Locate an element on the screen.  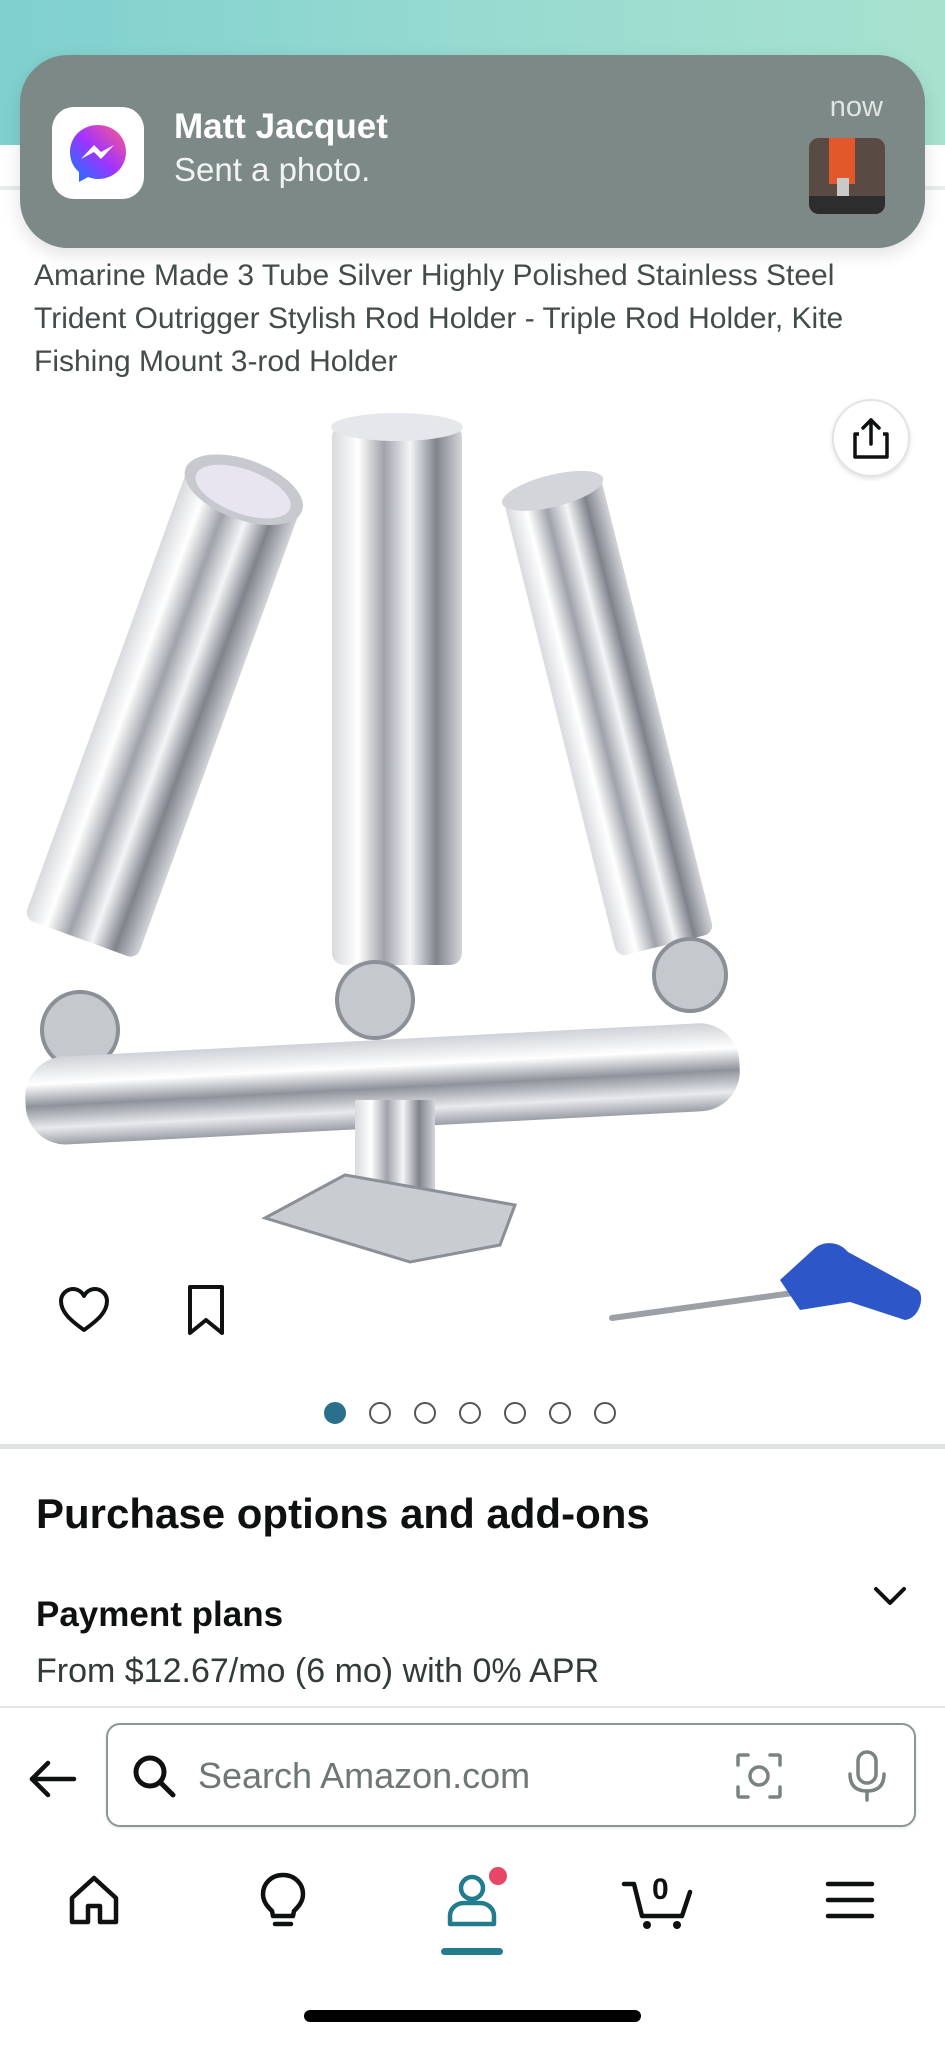
menu-icon is located at coordinates (850, 1900).